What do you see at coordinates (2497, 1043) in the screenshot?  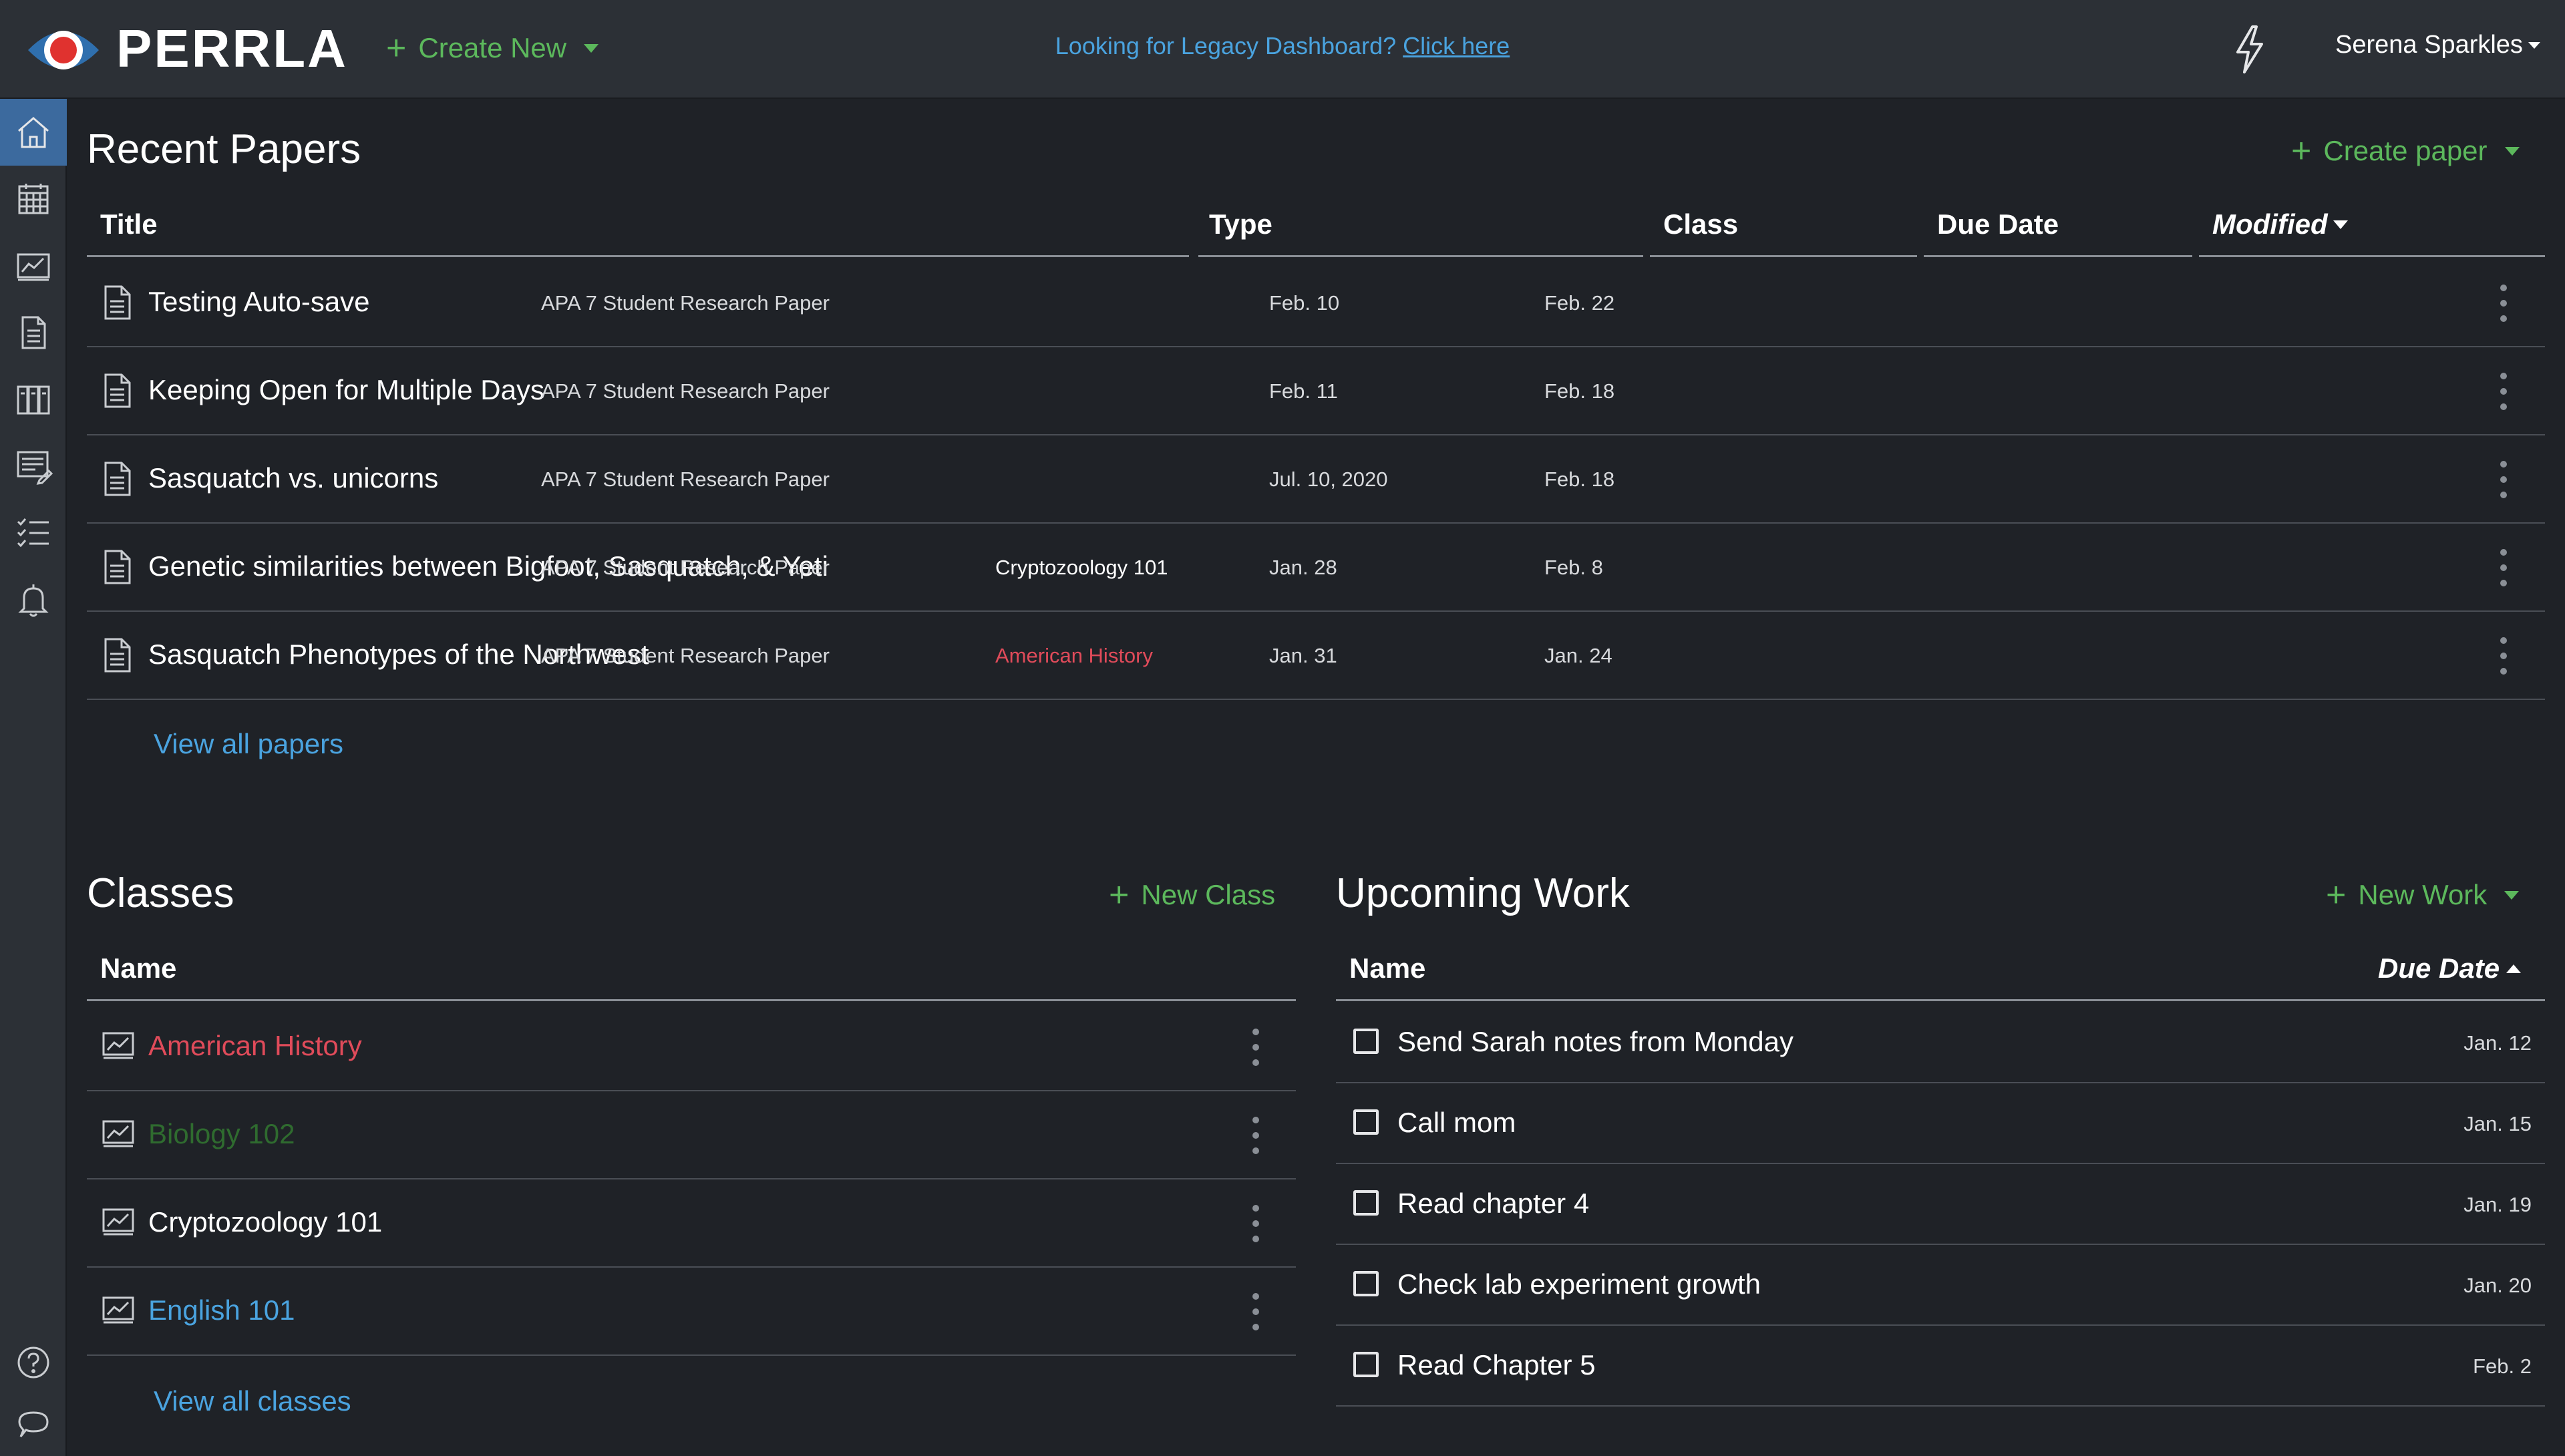 I see `task-due-date: Jan. 12` at bounding box center [2497, 1043].